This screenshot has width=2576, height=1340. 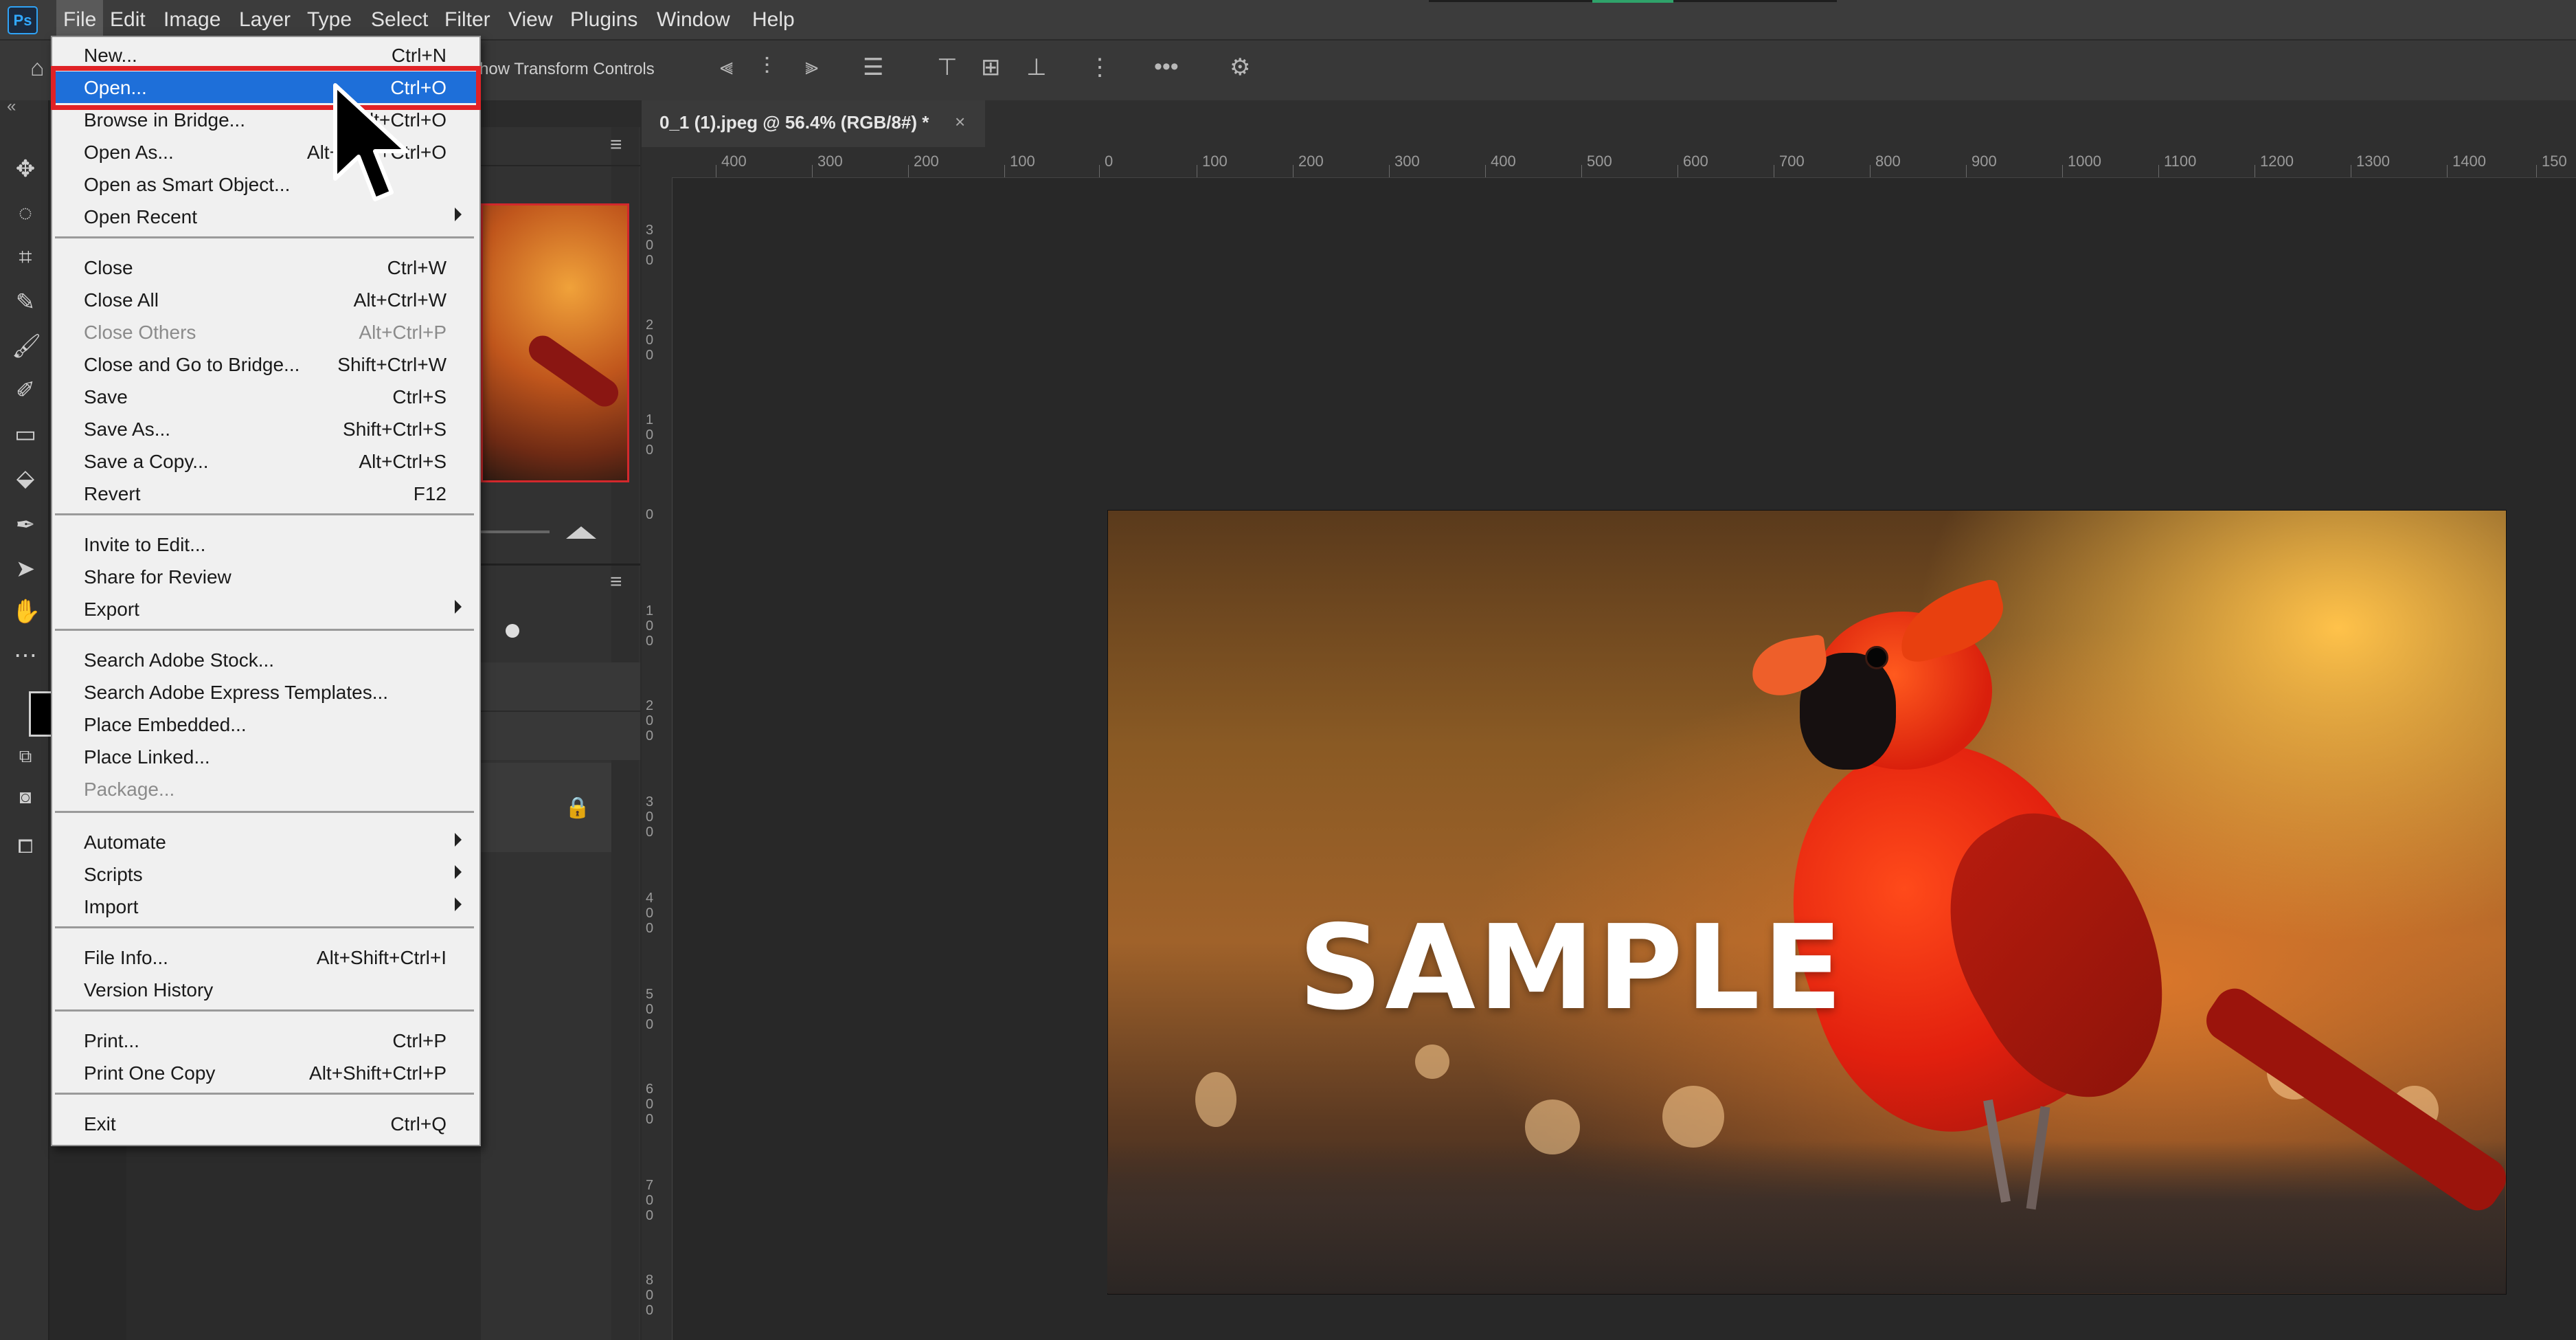 What do you see at coordinates (25, 169) in the screenshot?
I see `move-icon: ✥` at bounding box center [25, 169].